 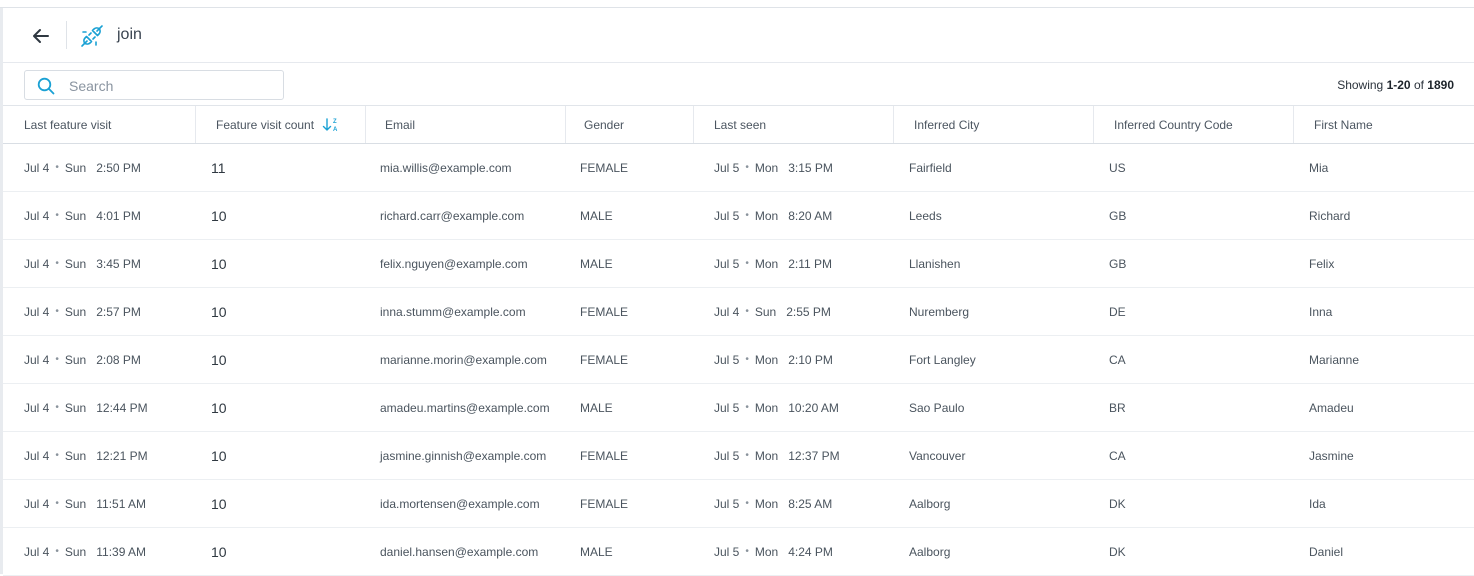 I want to click on cell-first-name: Marianne, so click(x=1334, y=359).